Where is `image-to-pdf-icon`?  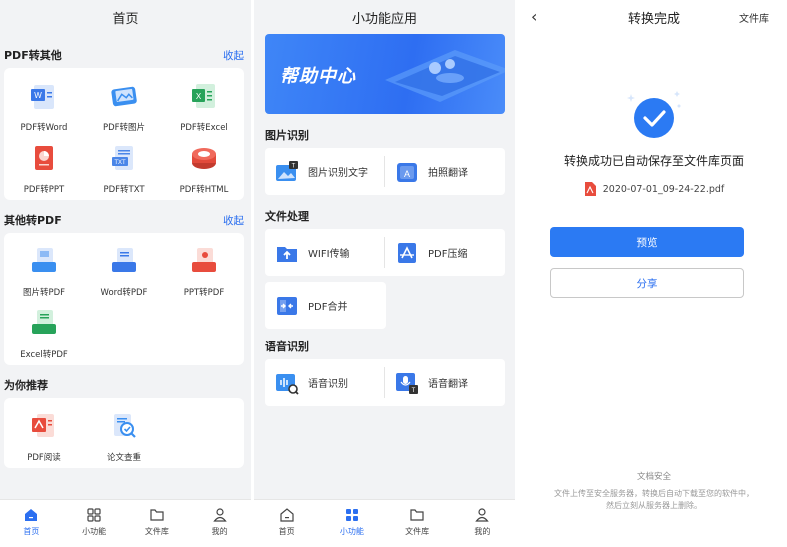 image-to-pdf-icon is located at coordinates (44, 260).